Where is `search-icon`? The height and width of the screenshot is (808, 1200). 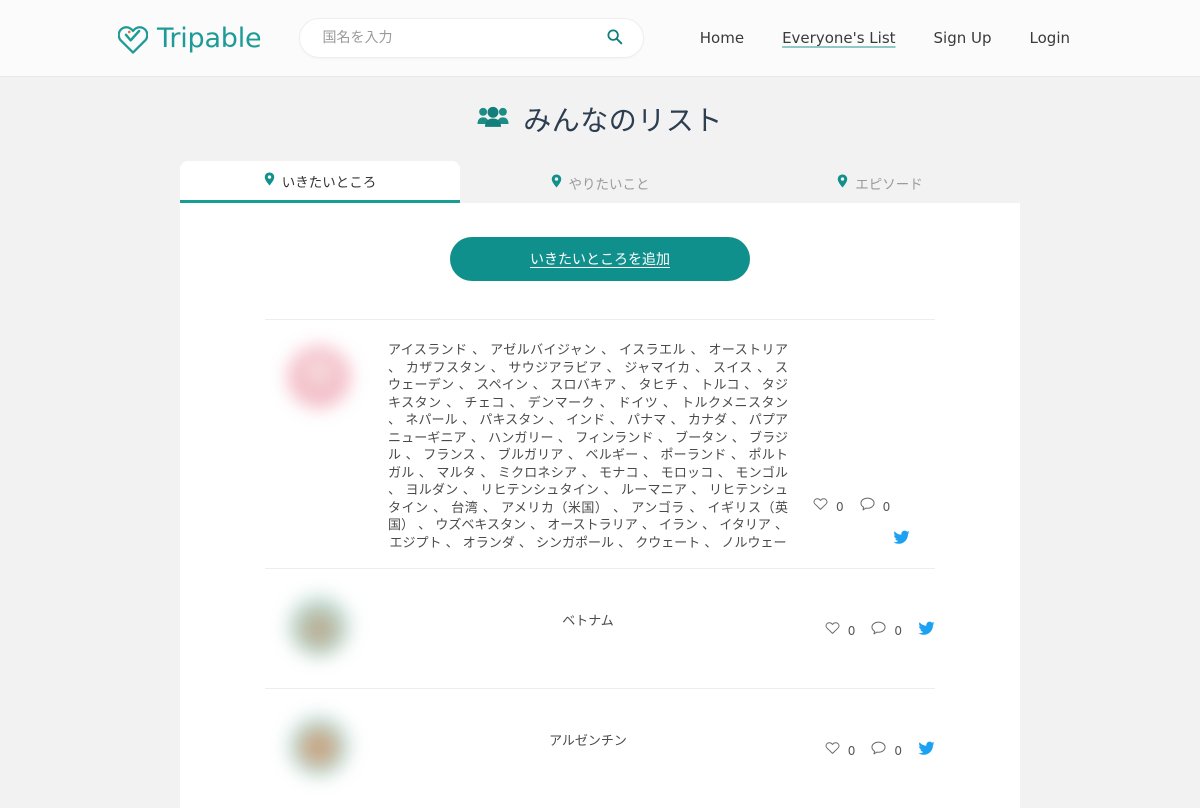 search-icon is located at coordinates (614, 38).